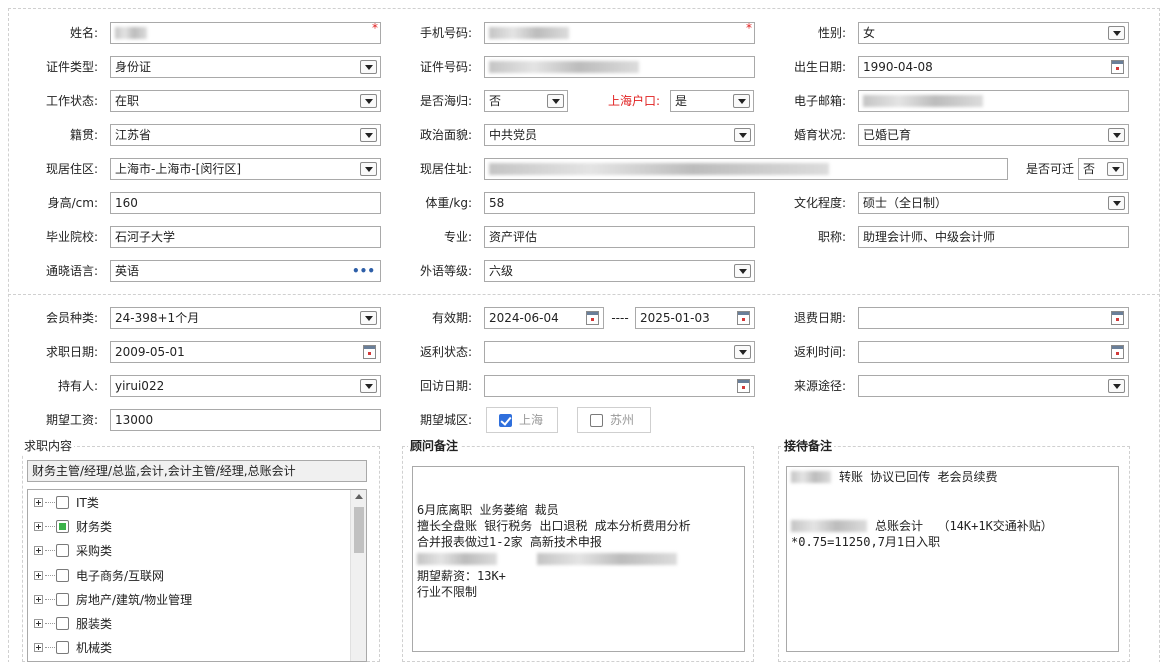  I want to click on job-category-tree: IT类 财务类 采购类 电子商务/互联网 房地产/建筑/物业管理 服装类 机械类, so click(197, 575).